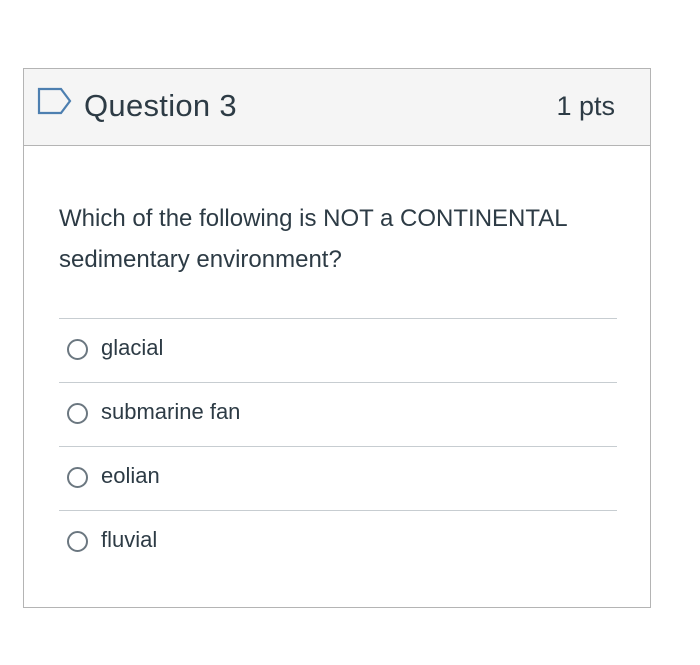  Describe the element at coordinates (130, 475) in the screenshot. I see `answer-label: eolian` at that location.